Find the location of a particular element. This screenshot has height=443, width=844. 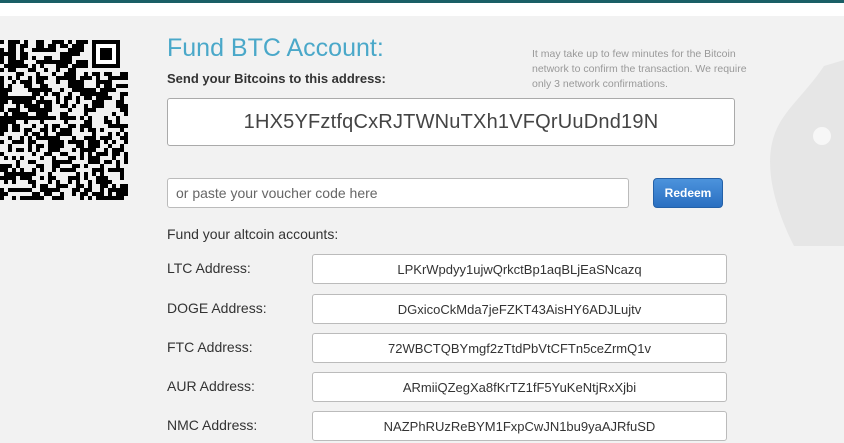

aur-address-field: ARmiiQZegXa8fKrTZ1fF5YuKeNtjRxXjbi is located at coordinates (519, 387).